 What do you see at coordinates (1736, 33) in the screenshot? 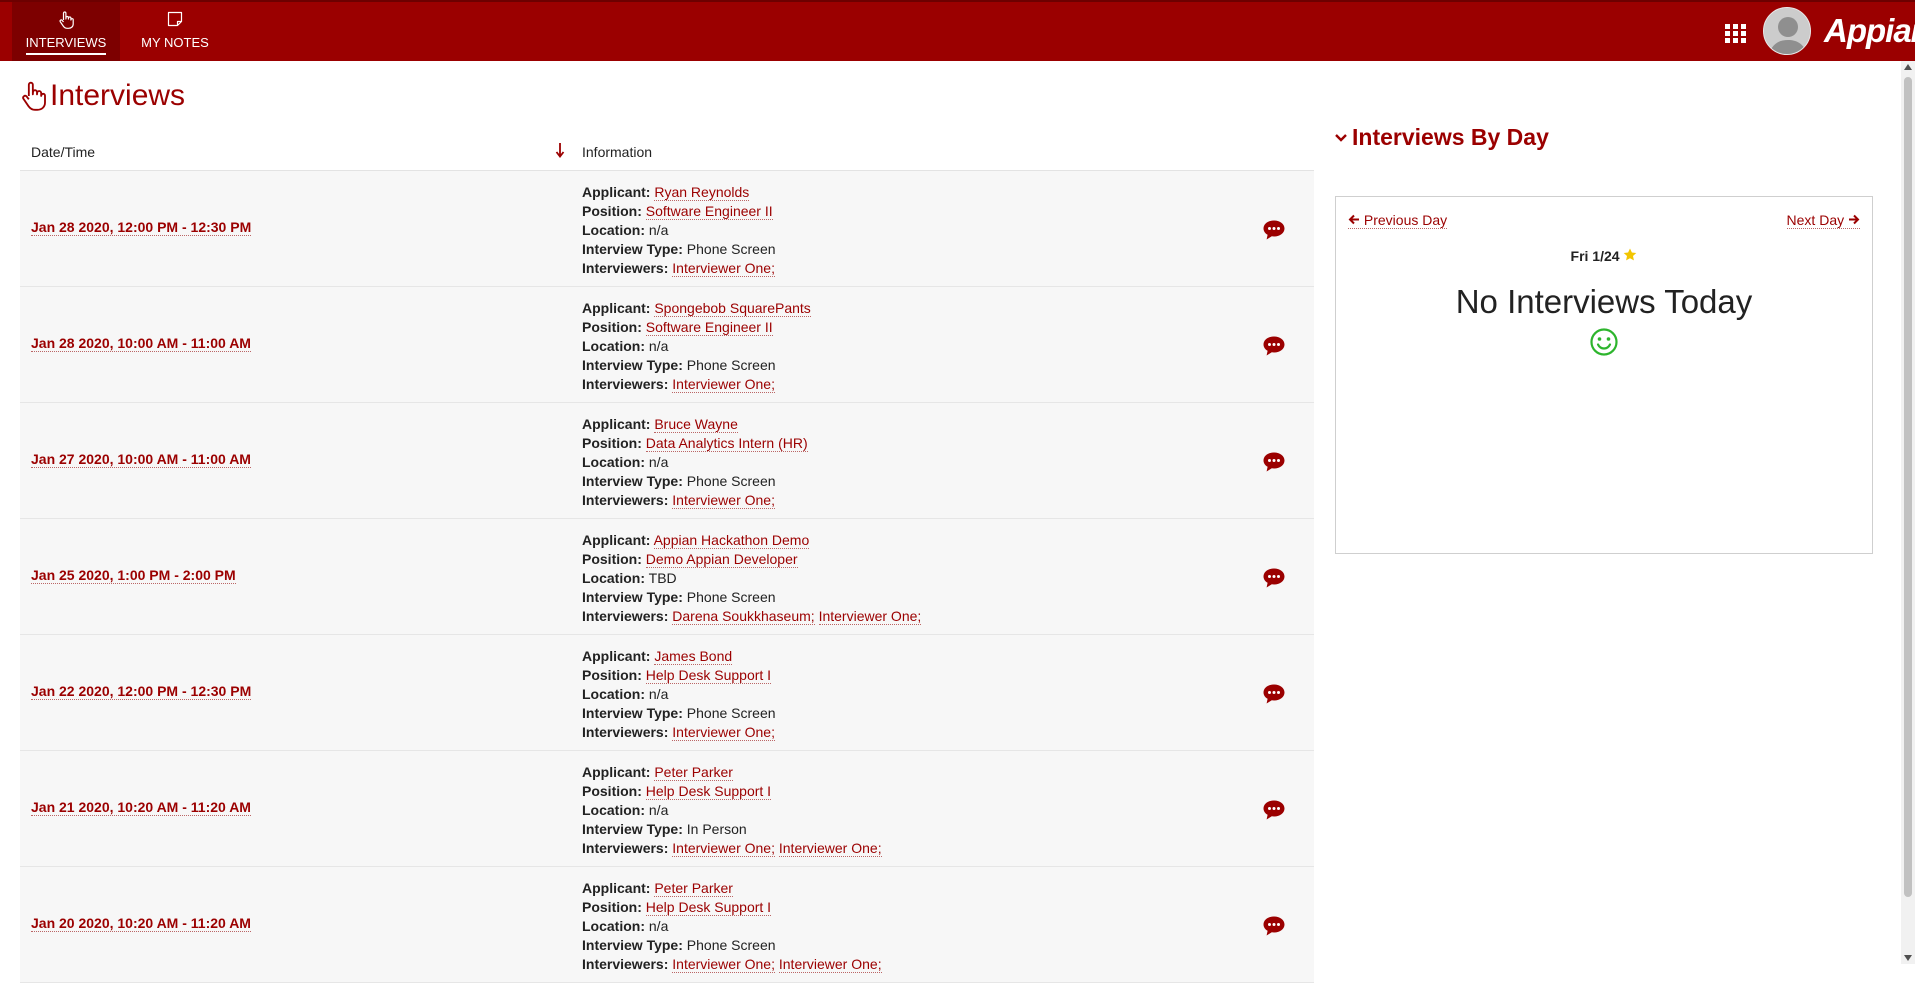
I see `app-launcher-button` at bounding box center [1736, 33].